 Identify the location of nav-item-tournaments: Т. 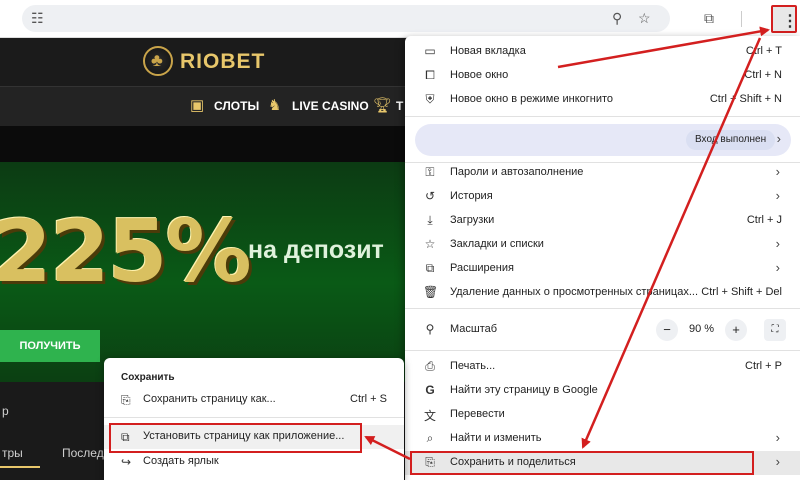
(399, 106).